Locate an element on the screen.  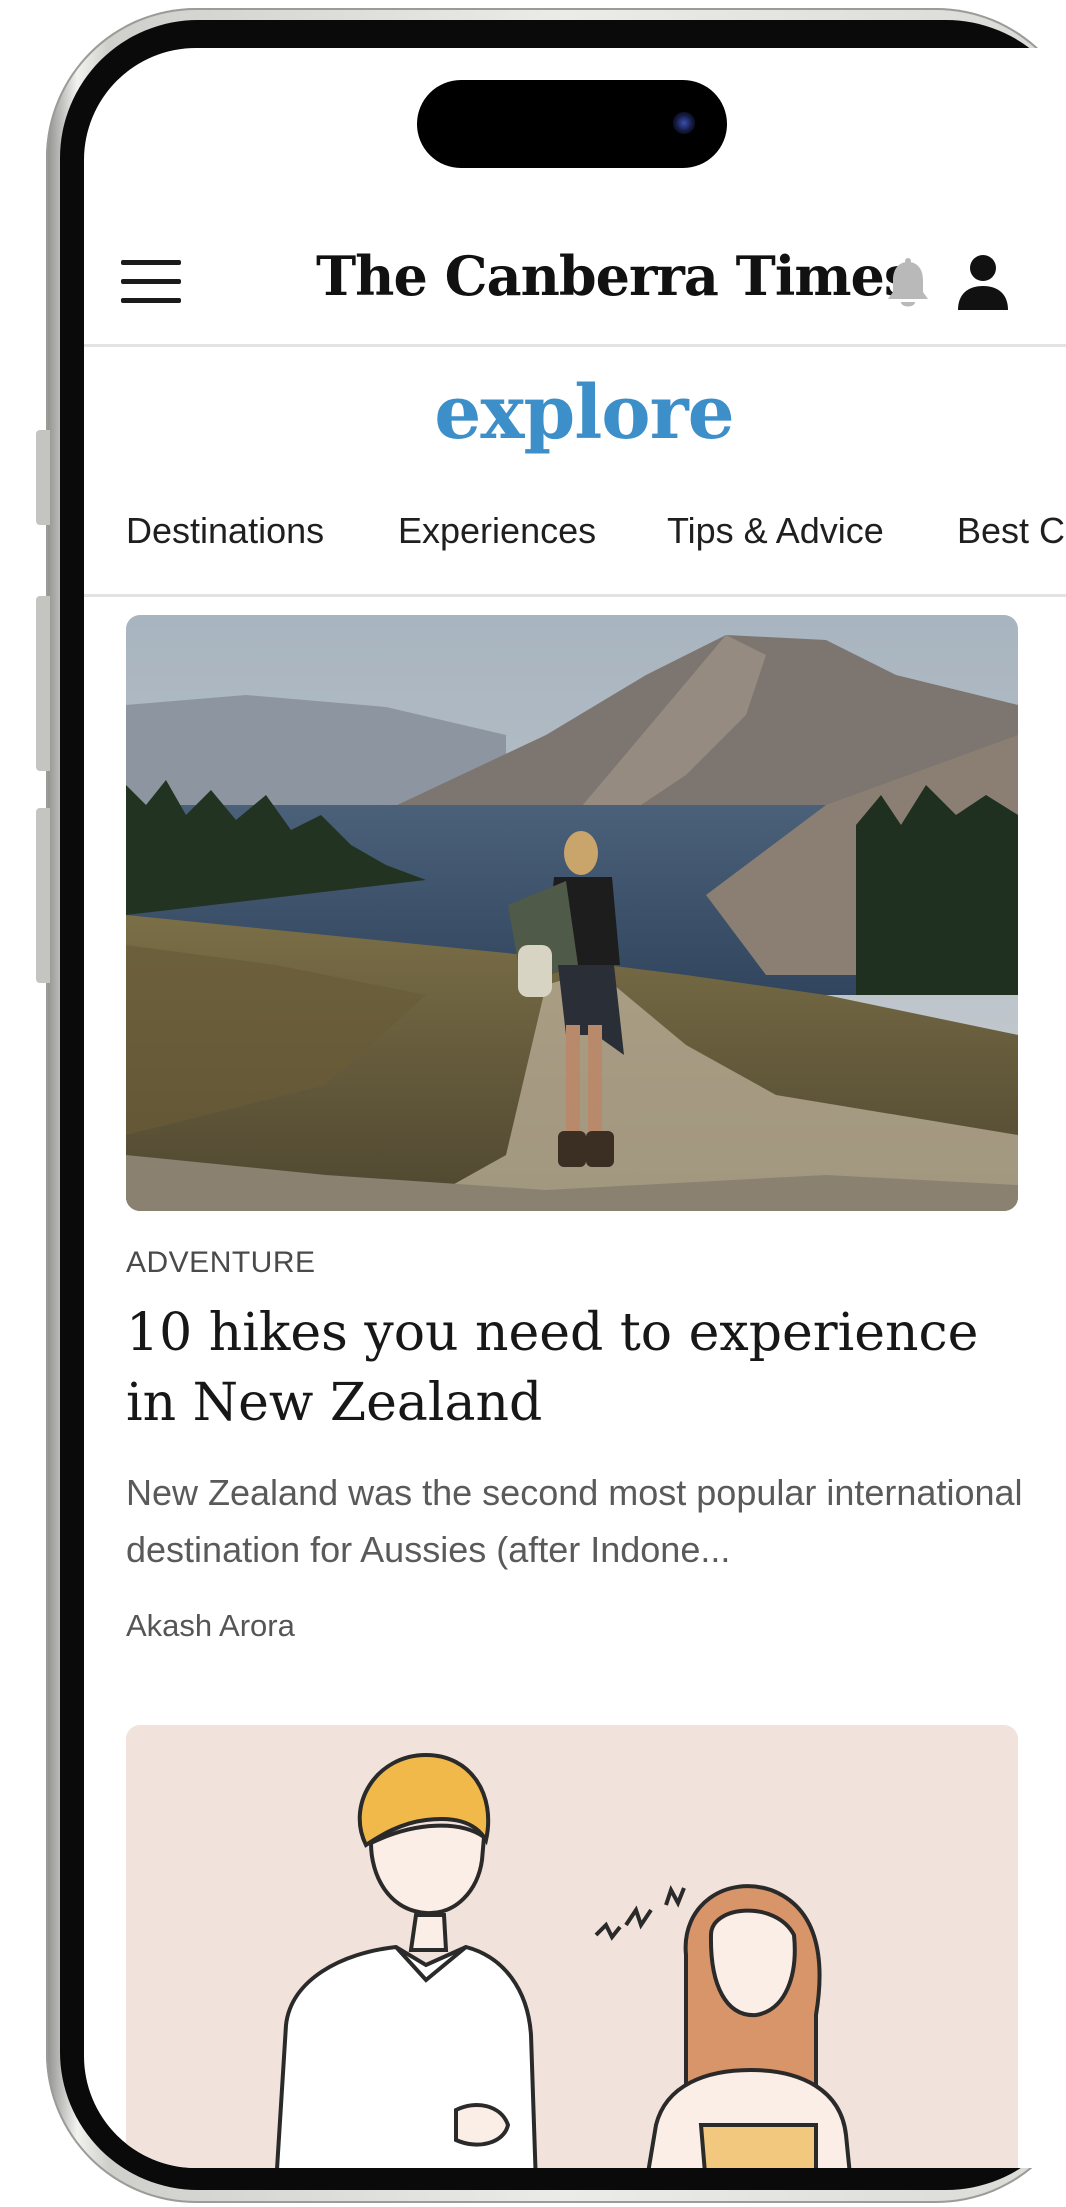
tab-destinations: Destinations is located at coordinates (225, 531).